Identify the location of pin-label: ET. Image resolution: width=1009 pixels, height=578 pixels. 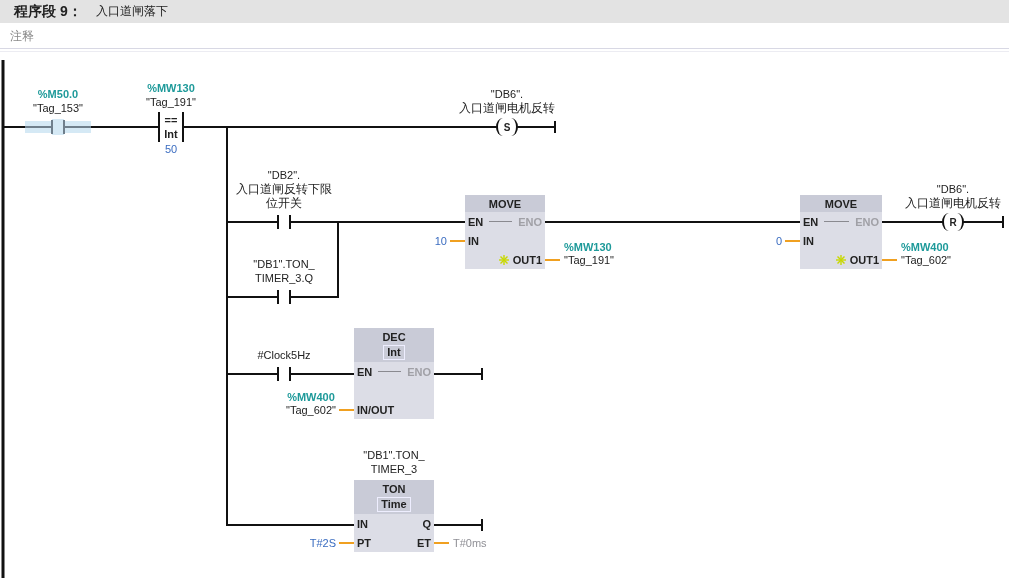
(423, 542).